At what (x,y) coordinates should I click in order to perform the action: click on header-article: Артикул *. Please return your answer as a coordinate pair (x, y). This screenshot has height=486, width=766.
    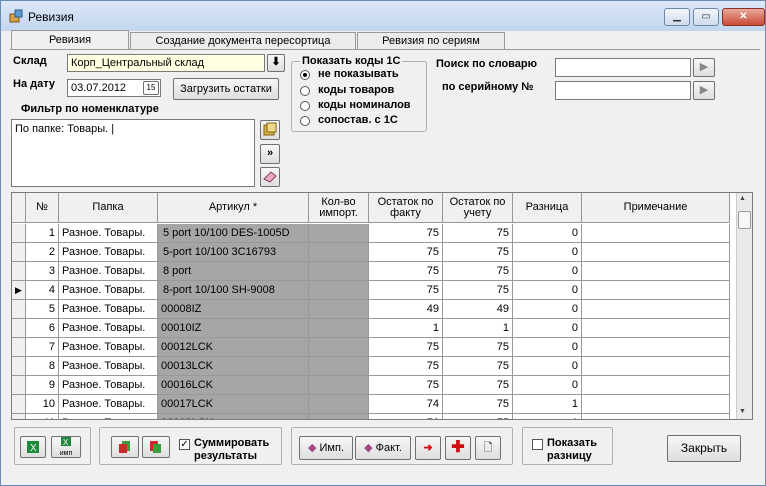
    Looking at the image, I should click on (233, 208).